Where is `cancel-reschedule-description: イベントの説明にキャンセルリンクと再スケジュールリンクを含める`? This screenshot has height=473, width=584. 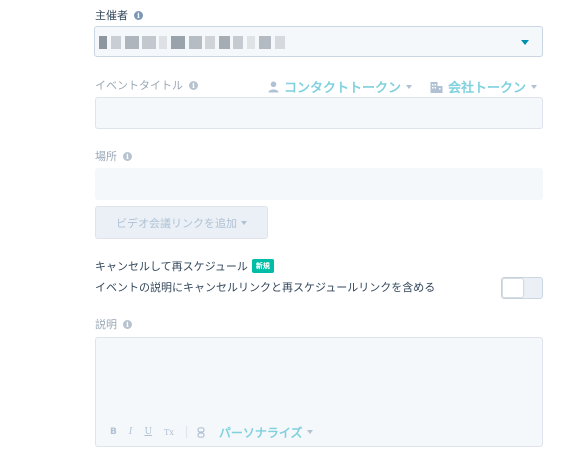
cancel-reschedule-description: イベントの説明にキャンセルリンクと再スケジュールリンクを含める is located at coordinates (265, 287).